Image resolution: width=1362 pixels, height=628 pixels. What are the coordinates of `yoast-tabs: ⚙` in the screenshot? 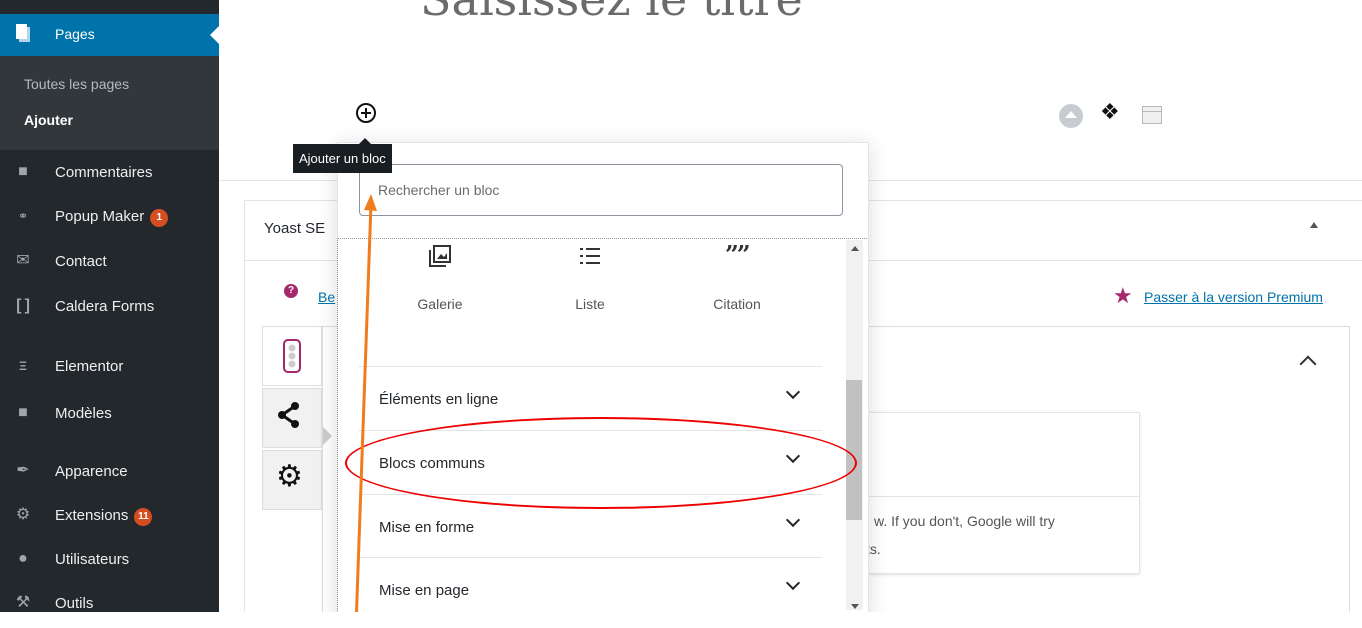 It's located at (292, 419).